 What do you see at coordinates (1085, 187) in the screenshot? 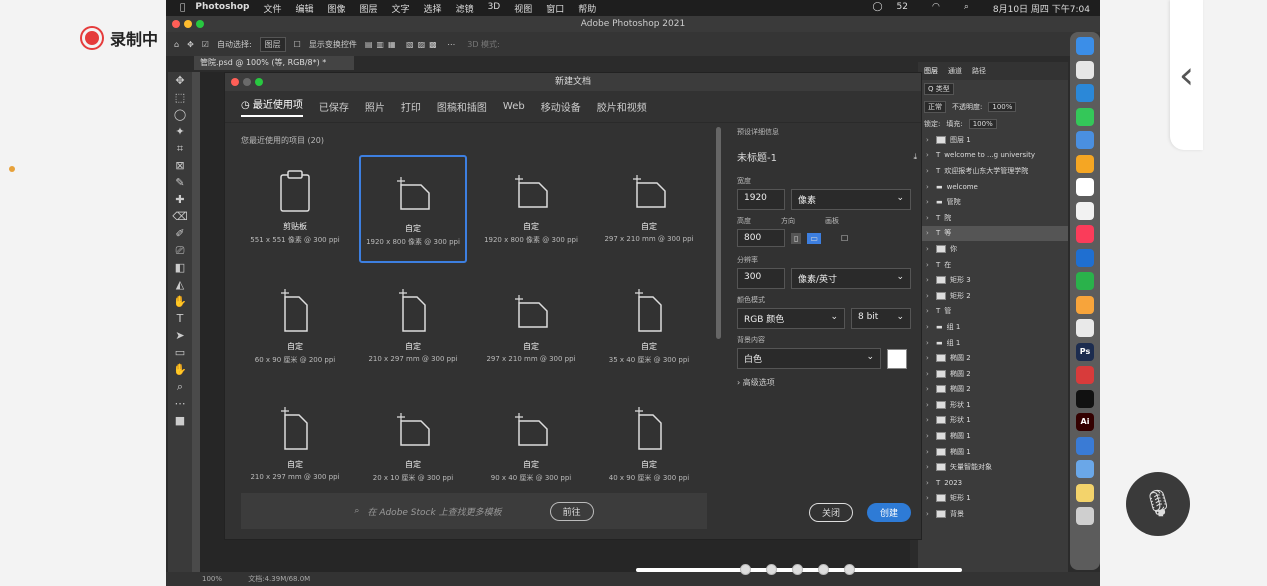
I see `dock-app-calendar-icon` at bounding box center [1085, 187].